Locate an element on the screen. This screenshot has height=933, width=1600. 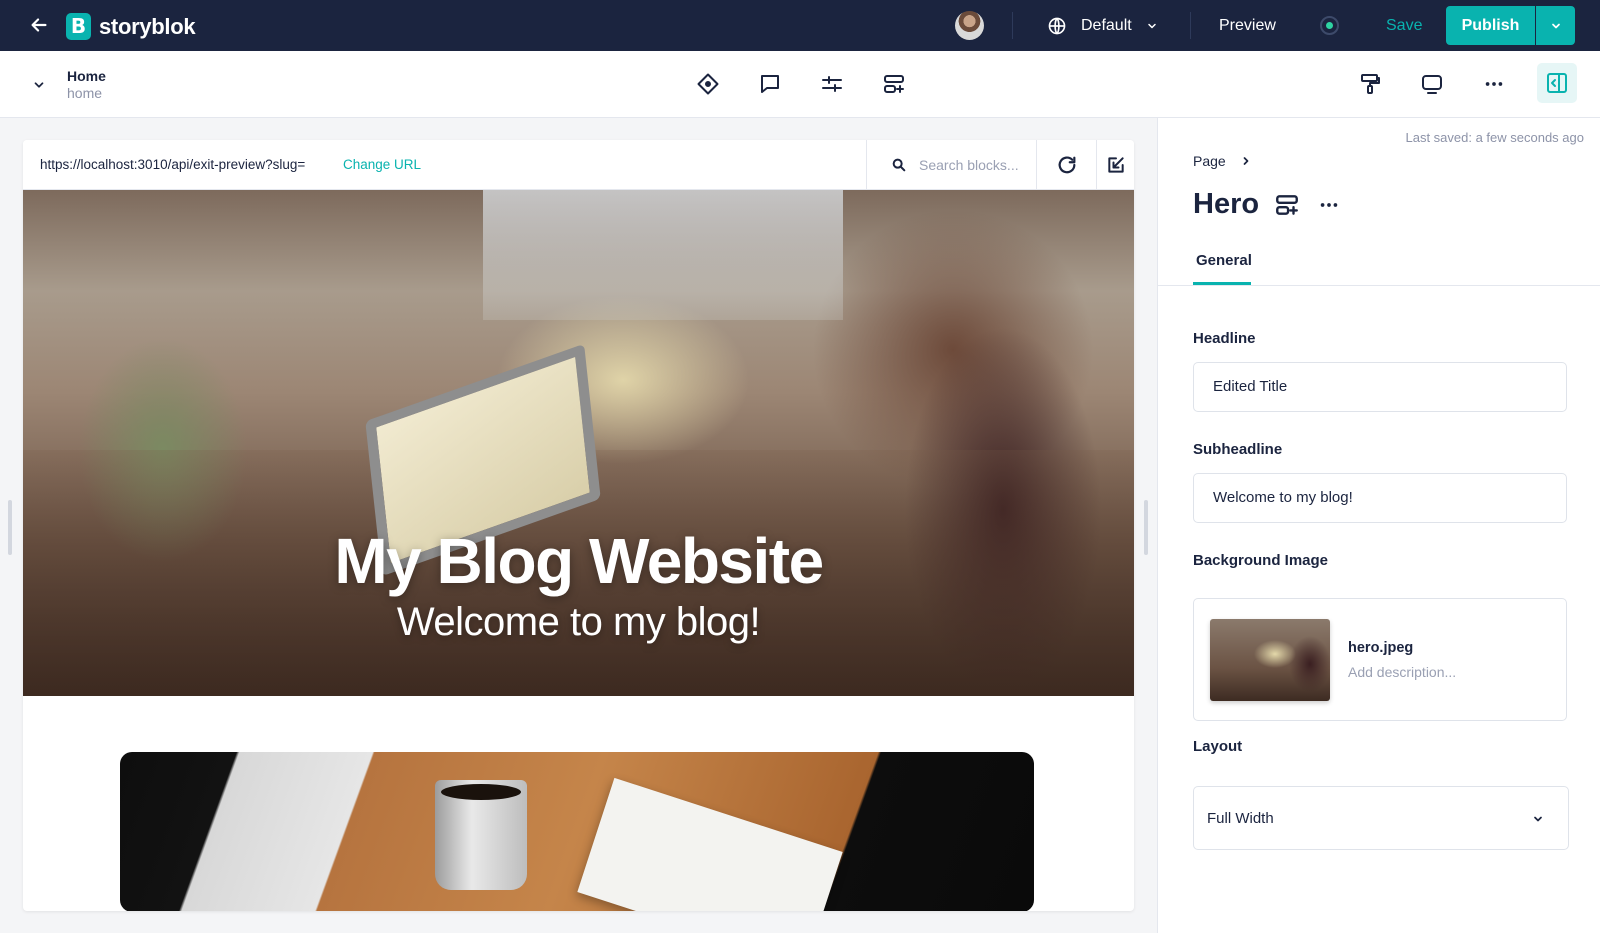
editor-toolbar: Home home is located at coordinates (800, 84).